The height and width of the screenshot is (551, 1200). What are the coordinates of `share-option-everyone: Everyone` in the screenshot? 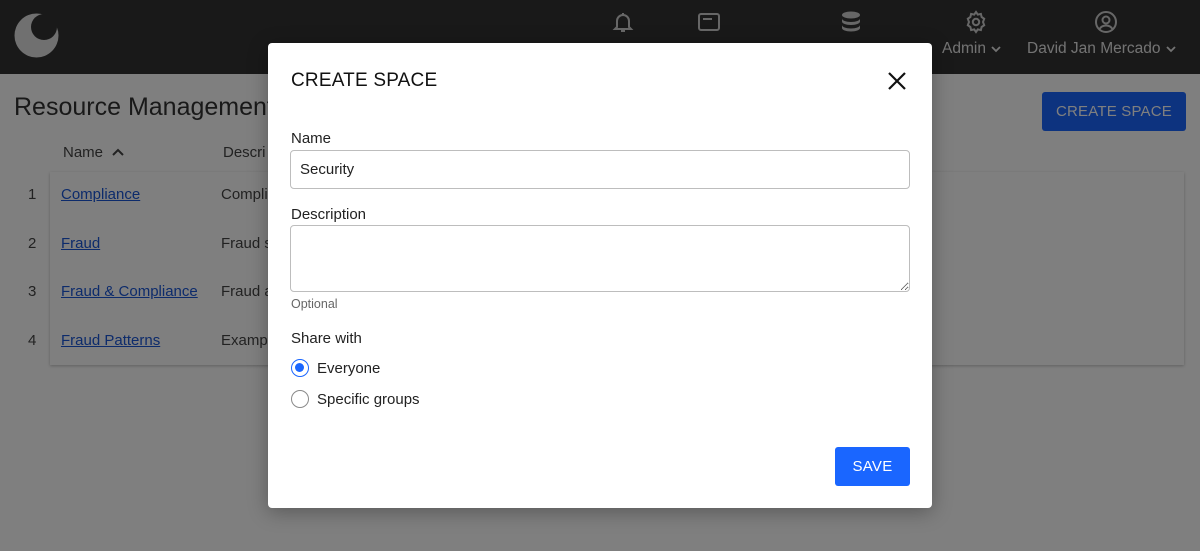 It's located at (335, 368).